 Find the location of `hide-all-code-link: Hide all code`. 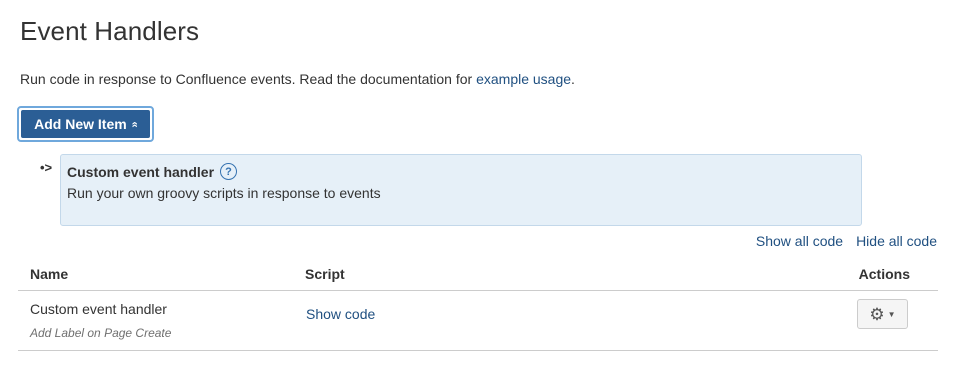

hide-all-code-link: Hide all code is located at coordinates (896, 241).